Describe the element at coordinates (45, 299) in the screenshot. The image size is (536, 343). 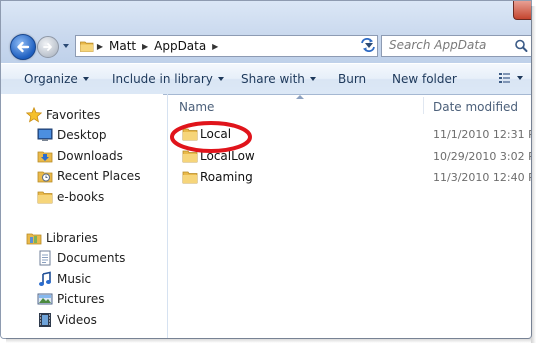
I see `pictures-icon` at that location.